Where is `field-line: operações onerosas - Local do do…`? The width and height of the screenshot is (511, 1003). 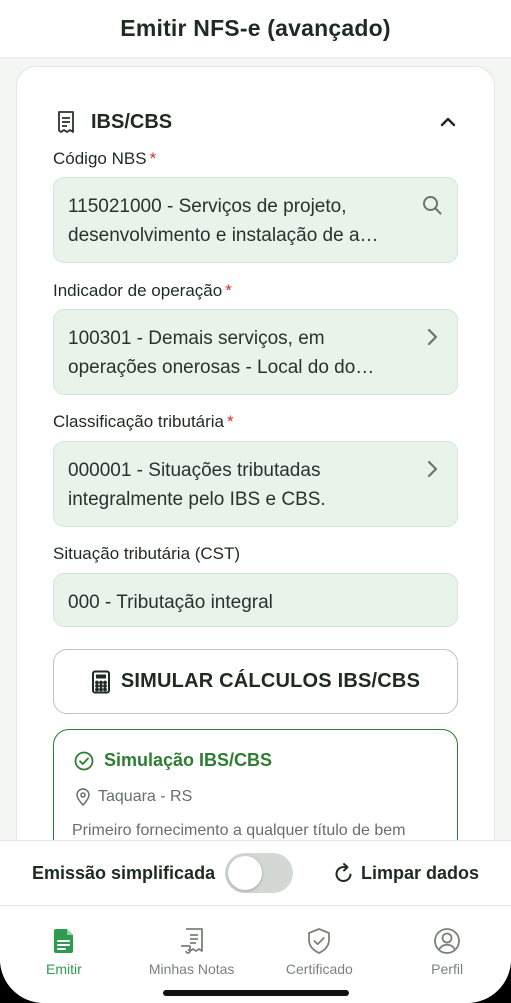 field-line: operações onerosas - Local do do… is located at coordinates (221, 367).